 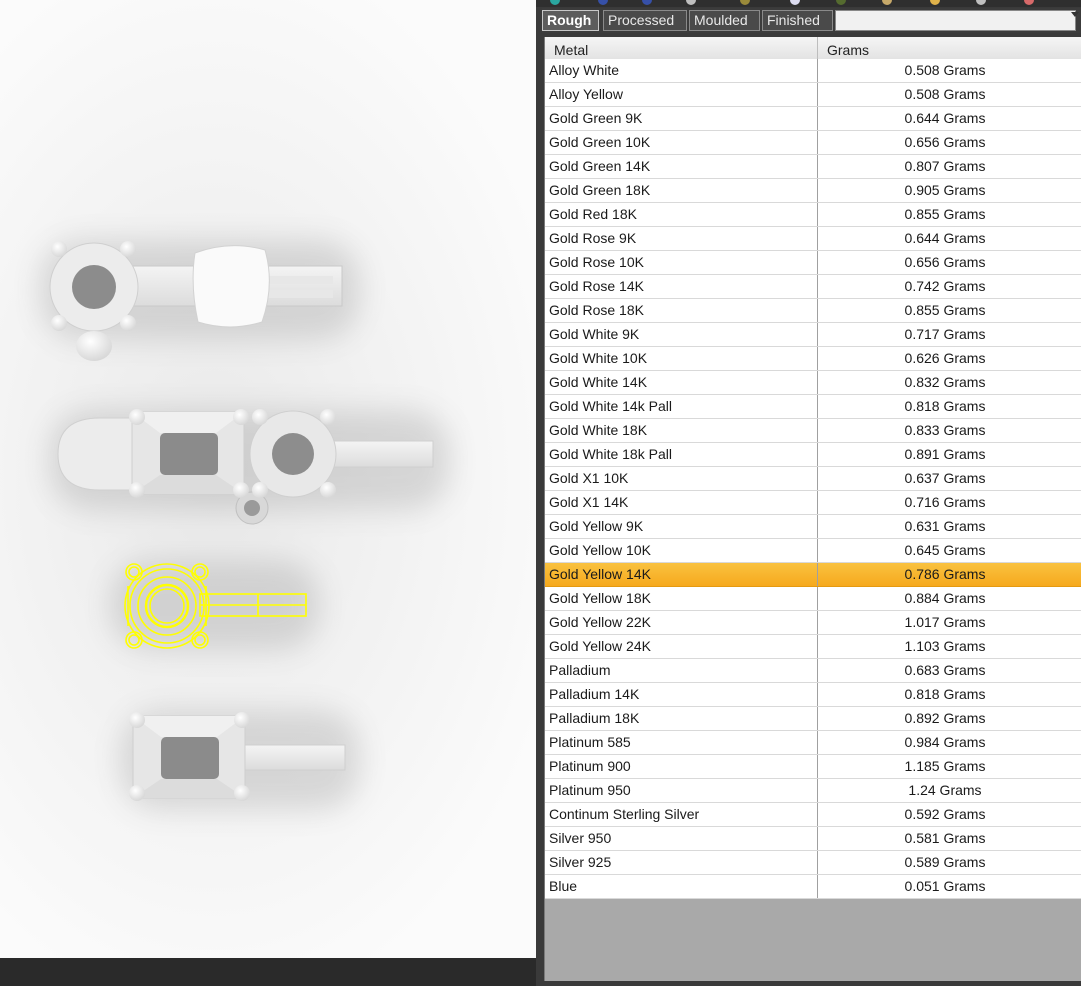 I want to click on table-row: Continum Sterling Silver 0.592 Grams, so click(x=813, y=815).